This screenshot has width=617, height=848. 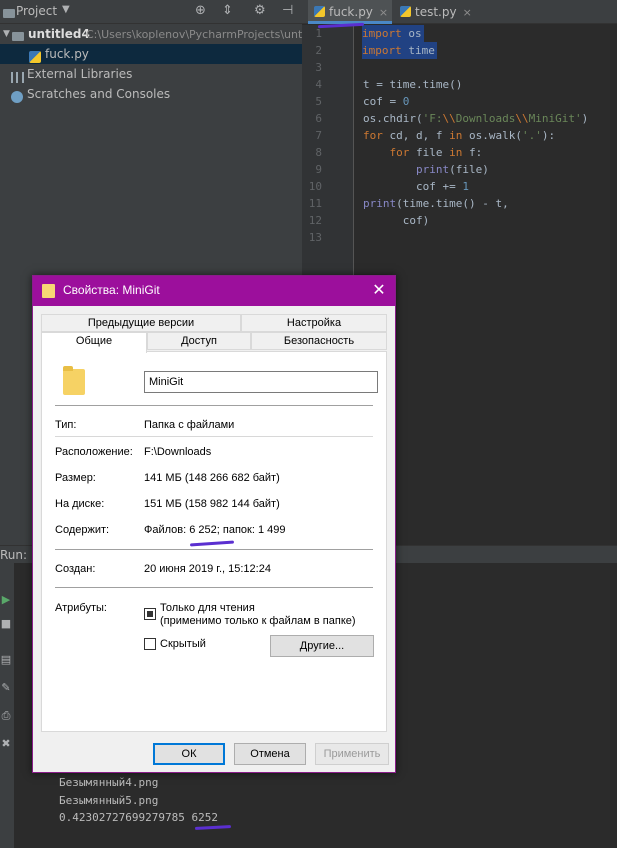 What do you see at coordinates (399, 50) in the screenshot?
I see `code-line: import time` at bounding box center [399, 50].